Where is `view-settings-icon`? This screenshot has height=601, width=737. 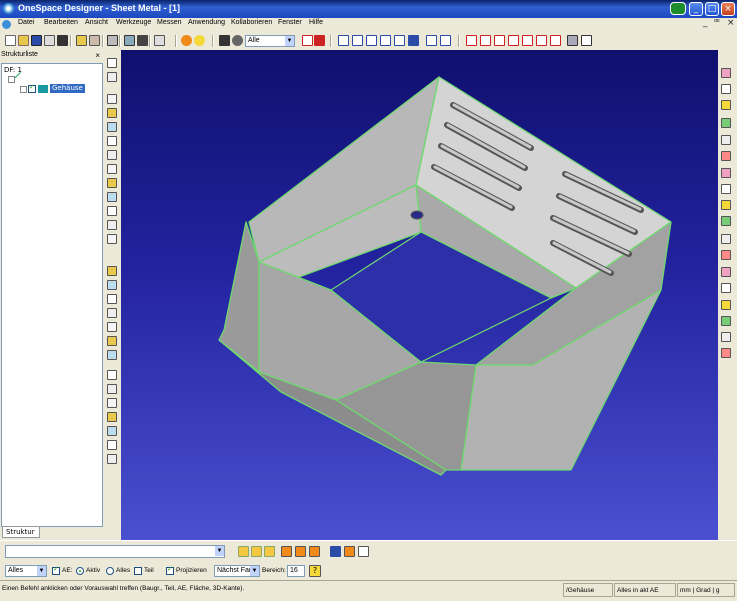
view-settings-icon is located at coordinates (413, 40).